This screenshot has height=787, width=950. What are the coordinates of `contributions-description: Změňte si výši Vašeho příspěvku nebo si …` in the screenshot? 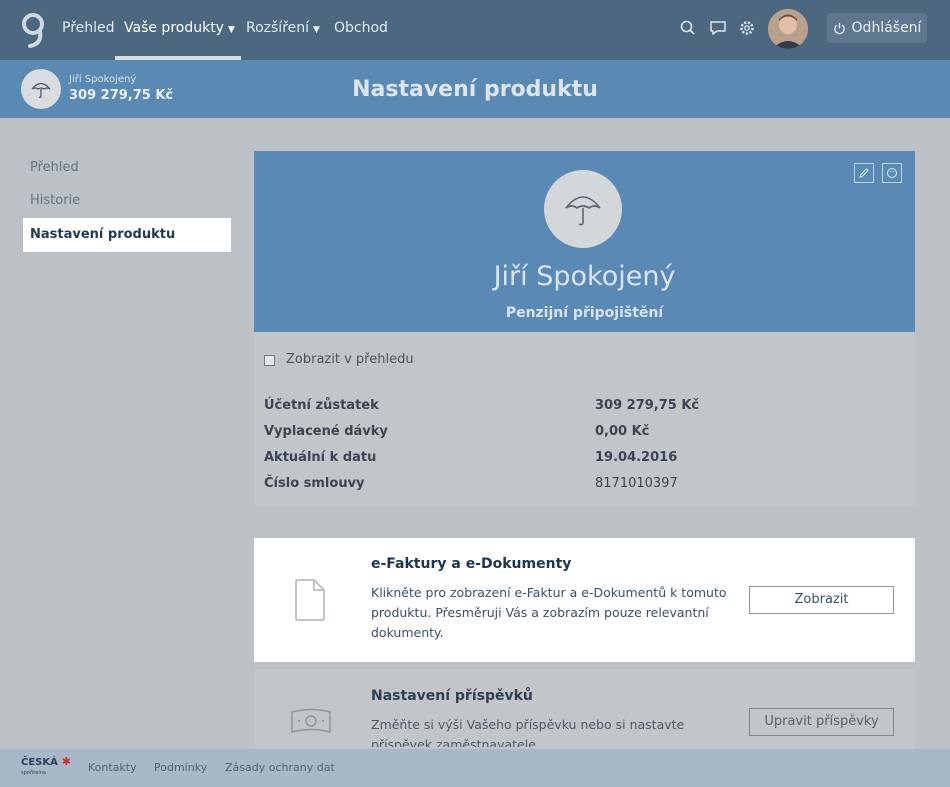 It's located at (528, 732).